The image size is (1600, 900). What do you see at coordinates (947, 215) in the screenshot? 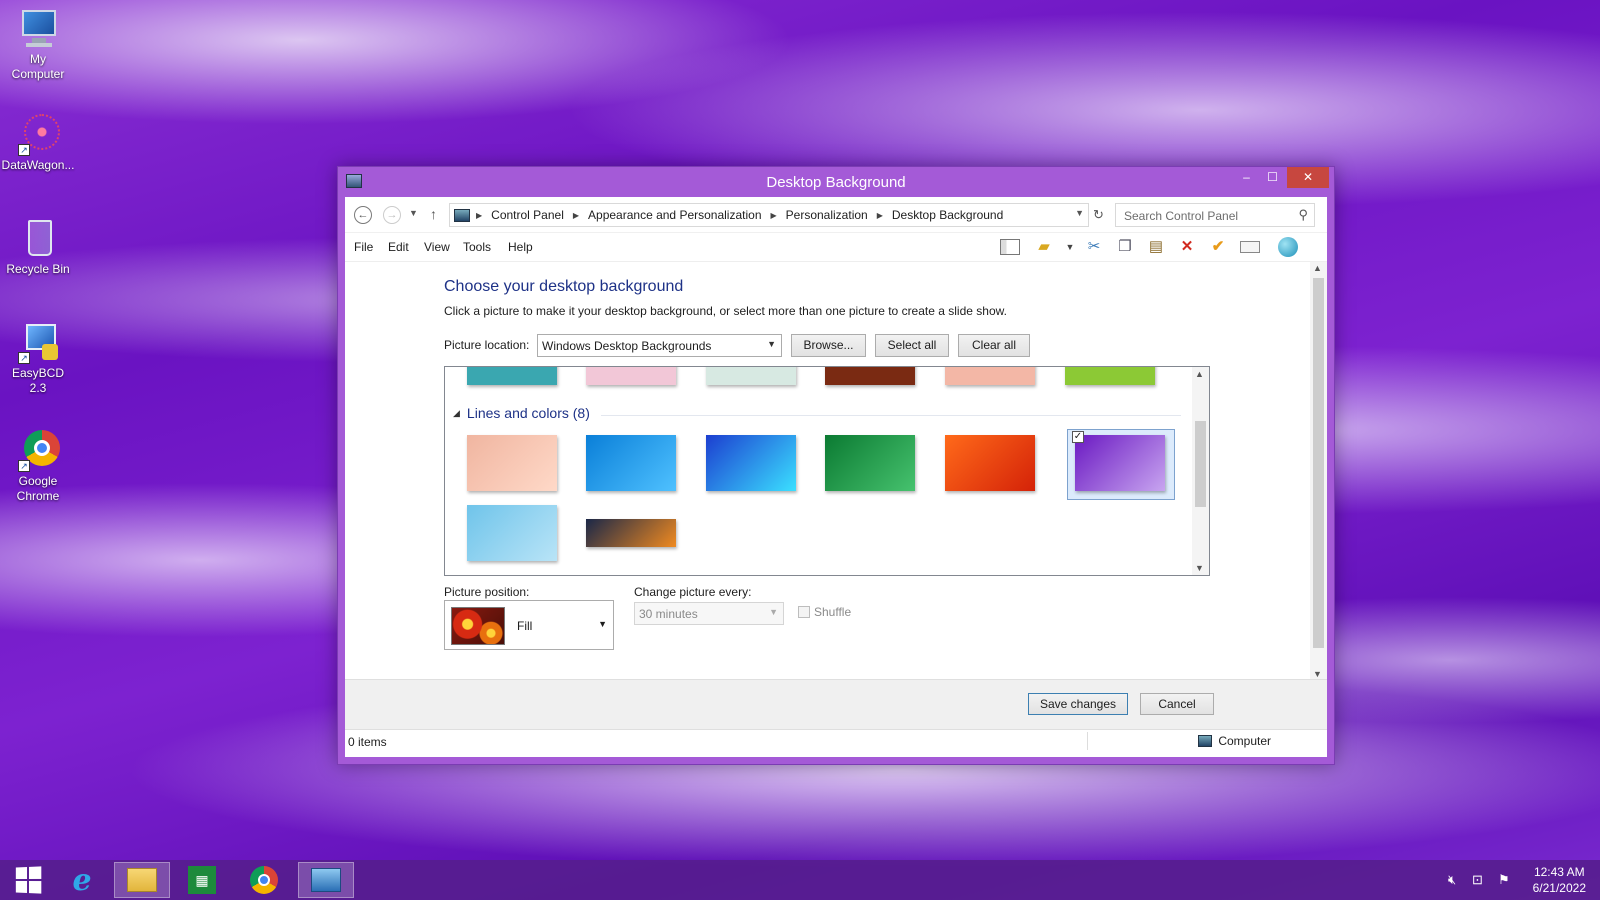
I see `breadcrumb-desktop-background: Desktop Background` at bounding box center [947, 215].